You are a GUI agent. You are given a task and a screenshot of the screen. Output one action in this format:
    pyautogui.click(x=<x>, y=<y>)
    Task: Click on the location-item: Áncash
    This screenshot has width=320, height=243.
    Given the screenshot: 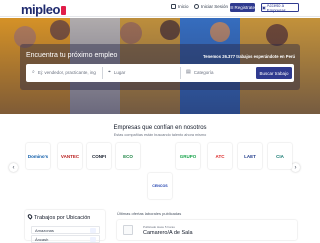 What is the action you would take?
    pyautogui.click(x=65, y=239)
    